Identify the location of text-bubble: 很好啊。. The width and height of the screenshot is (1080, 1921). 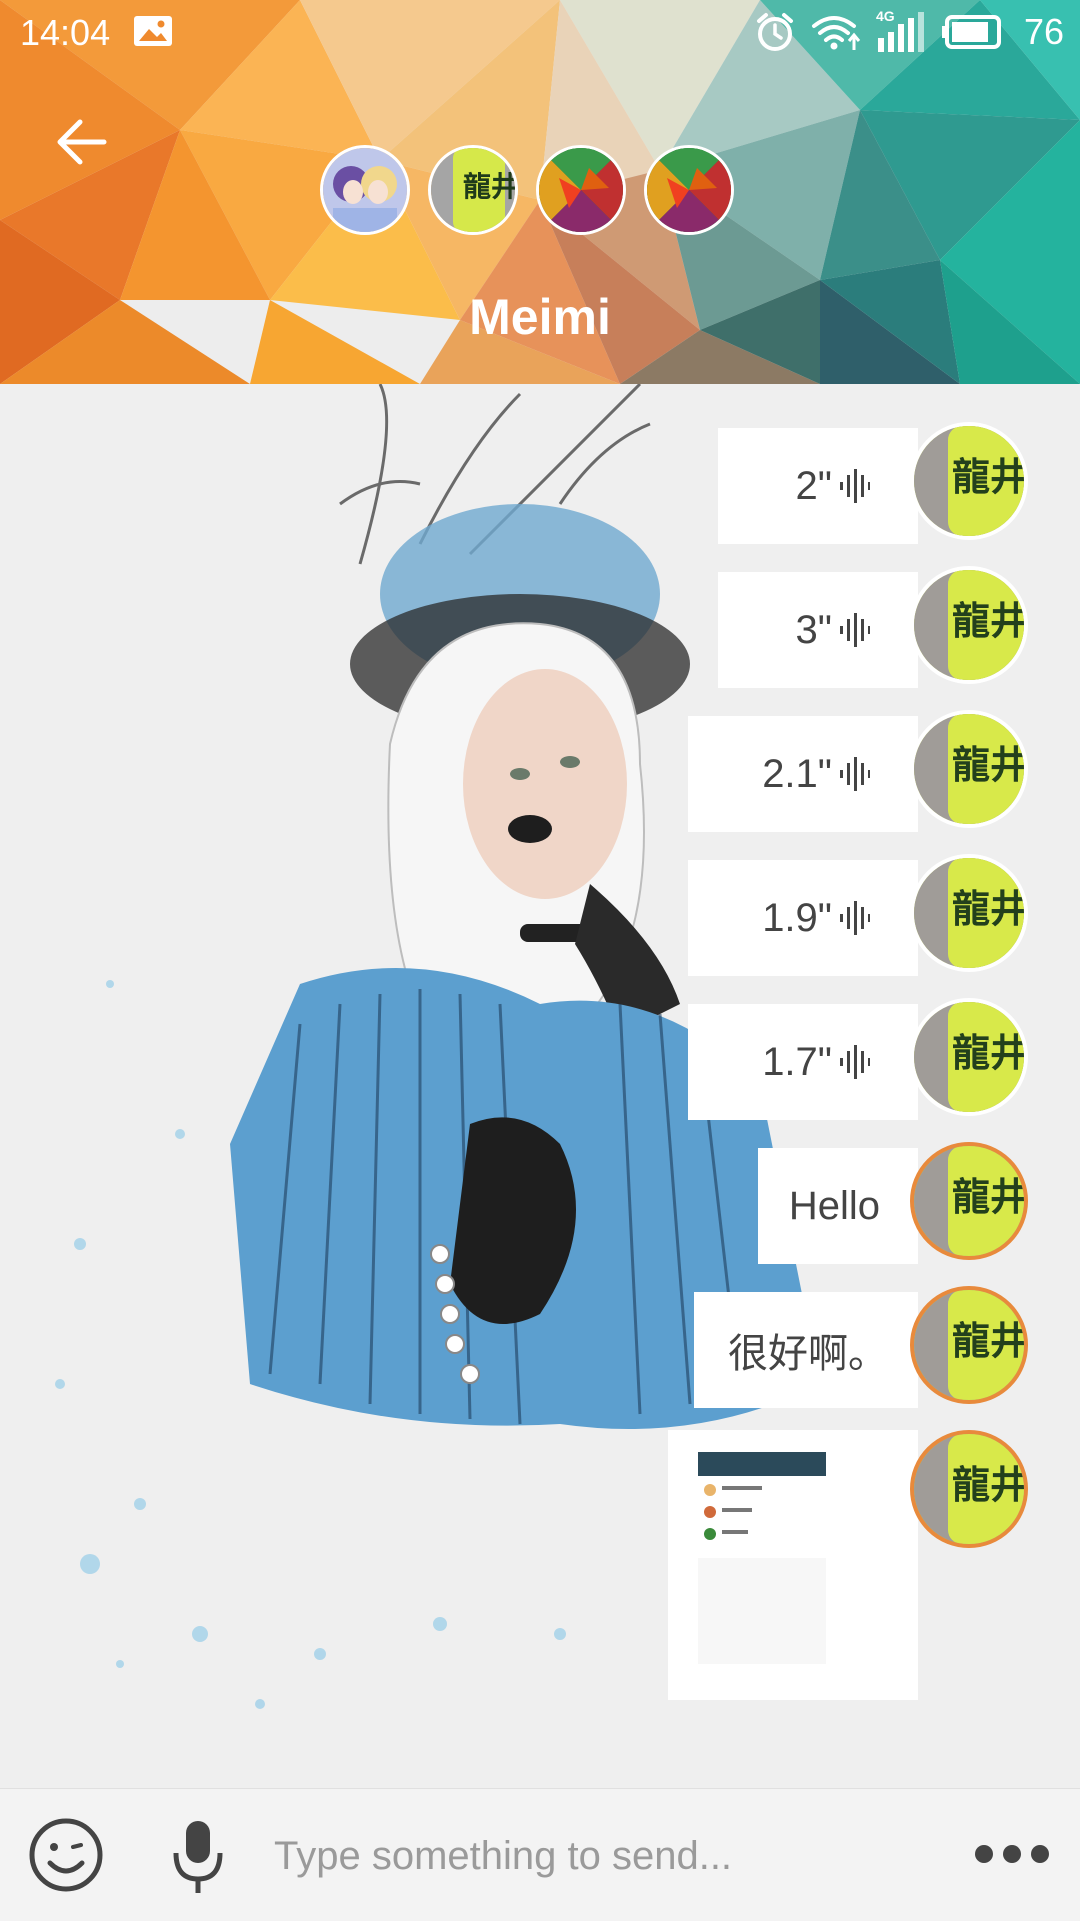
(806, 1350).